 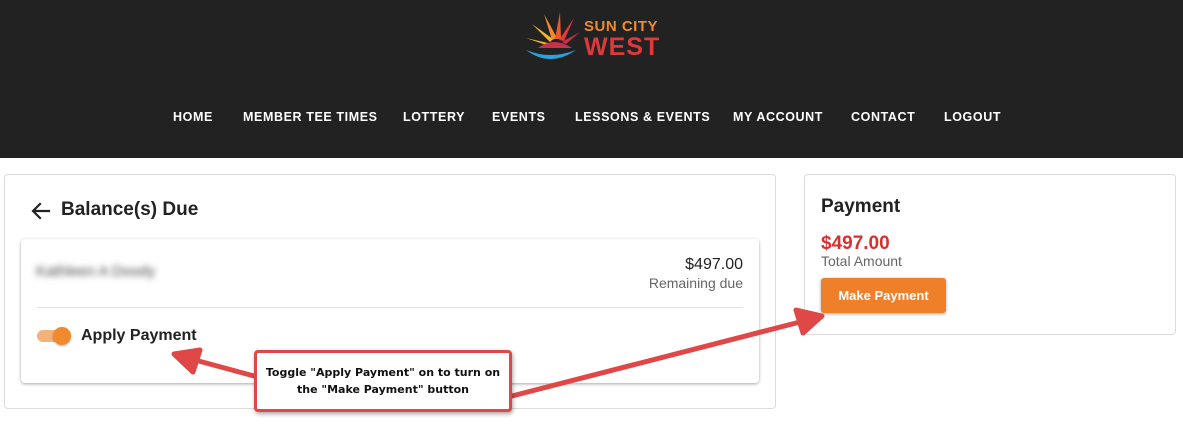 I want to click on nav-item-contact: CONTACT, so click(x=883, y=117).